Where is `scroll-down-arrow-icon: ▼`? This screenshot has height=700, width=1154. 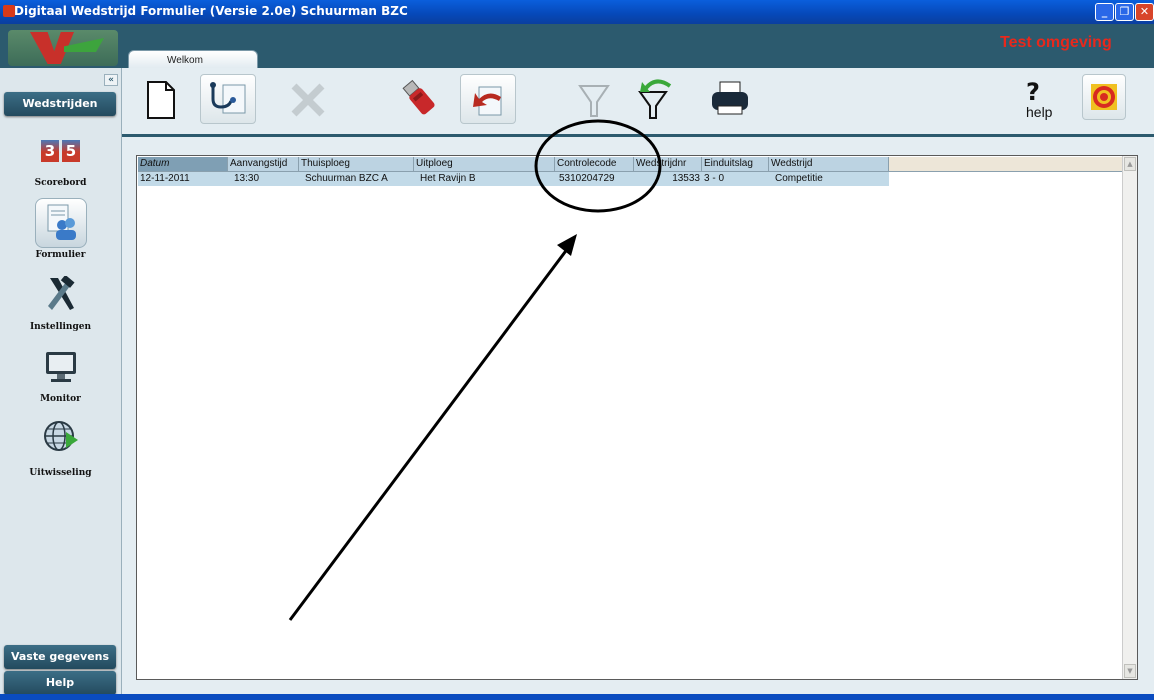 scroll-down-arrow-icon: ▼ is located at coordinates (1130, 671).